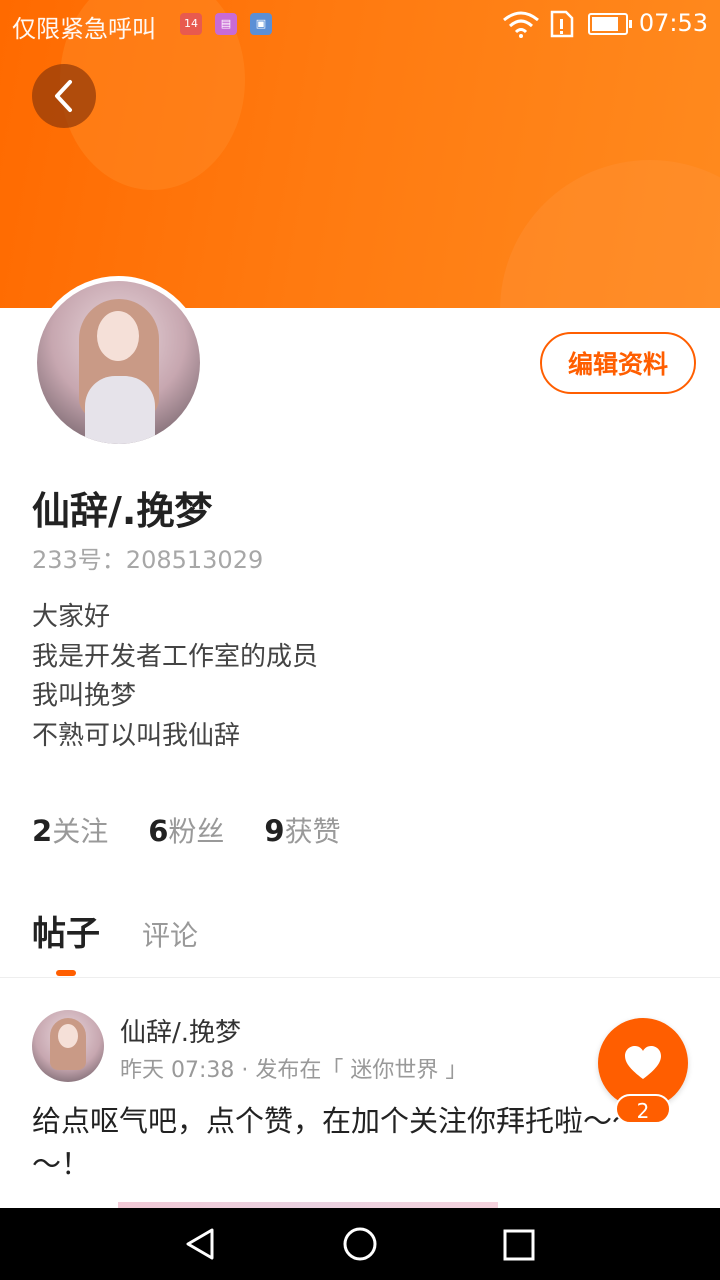 The width and height of the screenshot is (720, 1280). I want to click on profile-avatar, so click(118, 362).